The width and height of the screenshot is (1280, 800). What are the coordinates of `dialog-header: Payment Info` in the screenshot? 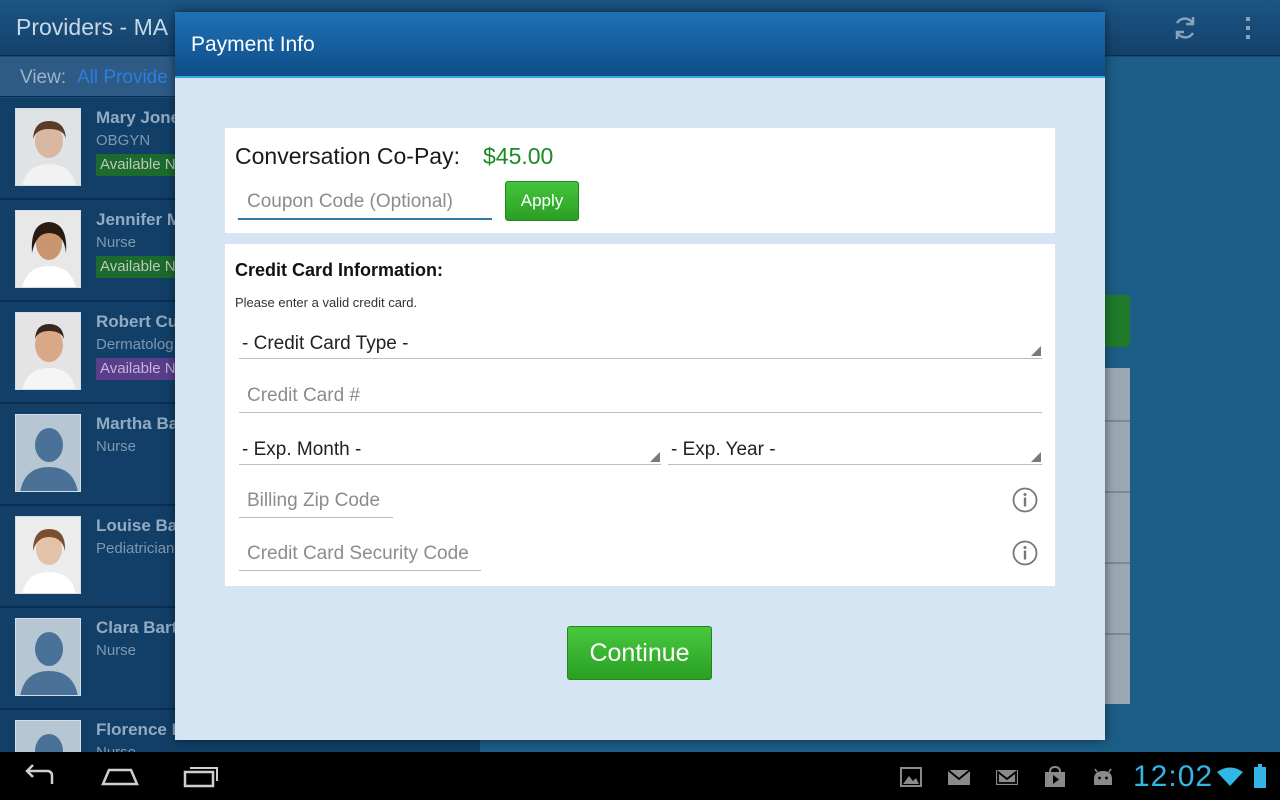 It's located at (640, 45).